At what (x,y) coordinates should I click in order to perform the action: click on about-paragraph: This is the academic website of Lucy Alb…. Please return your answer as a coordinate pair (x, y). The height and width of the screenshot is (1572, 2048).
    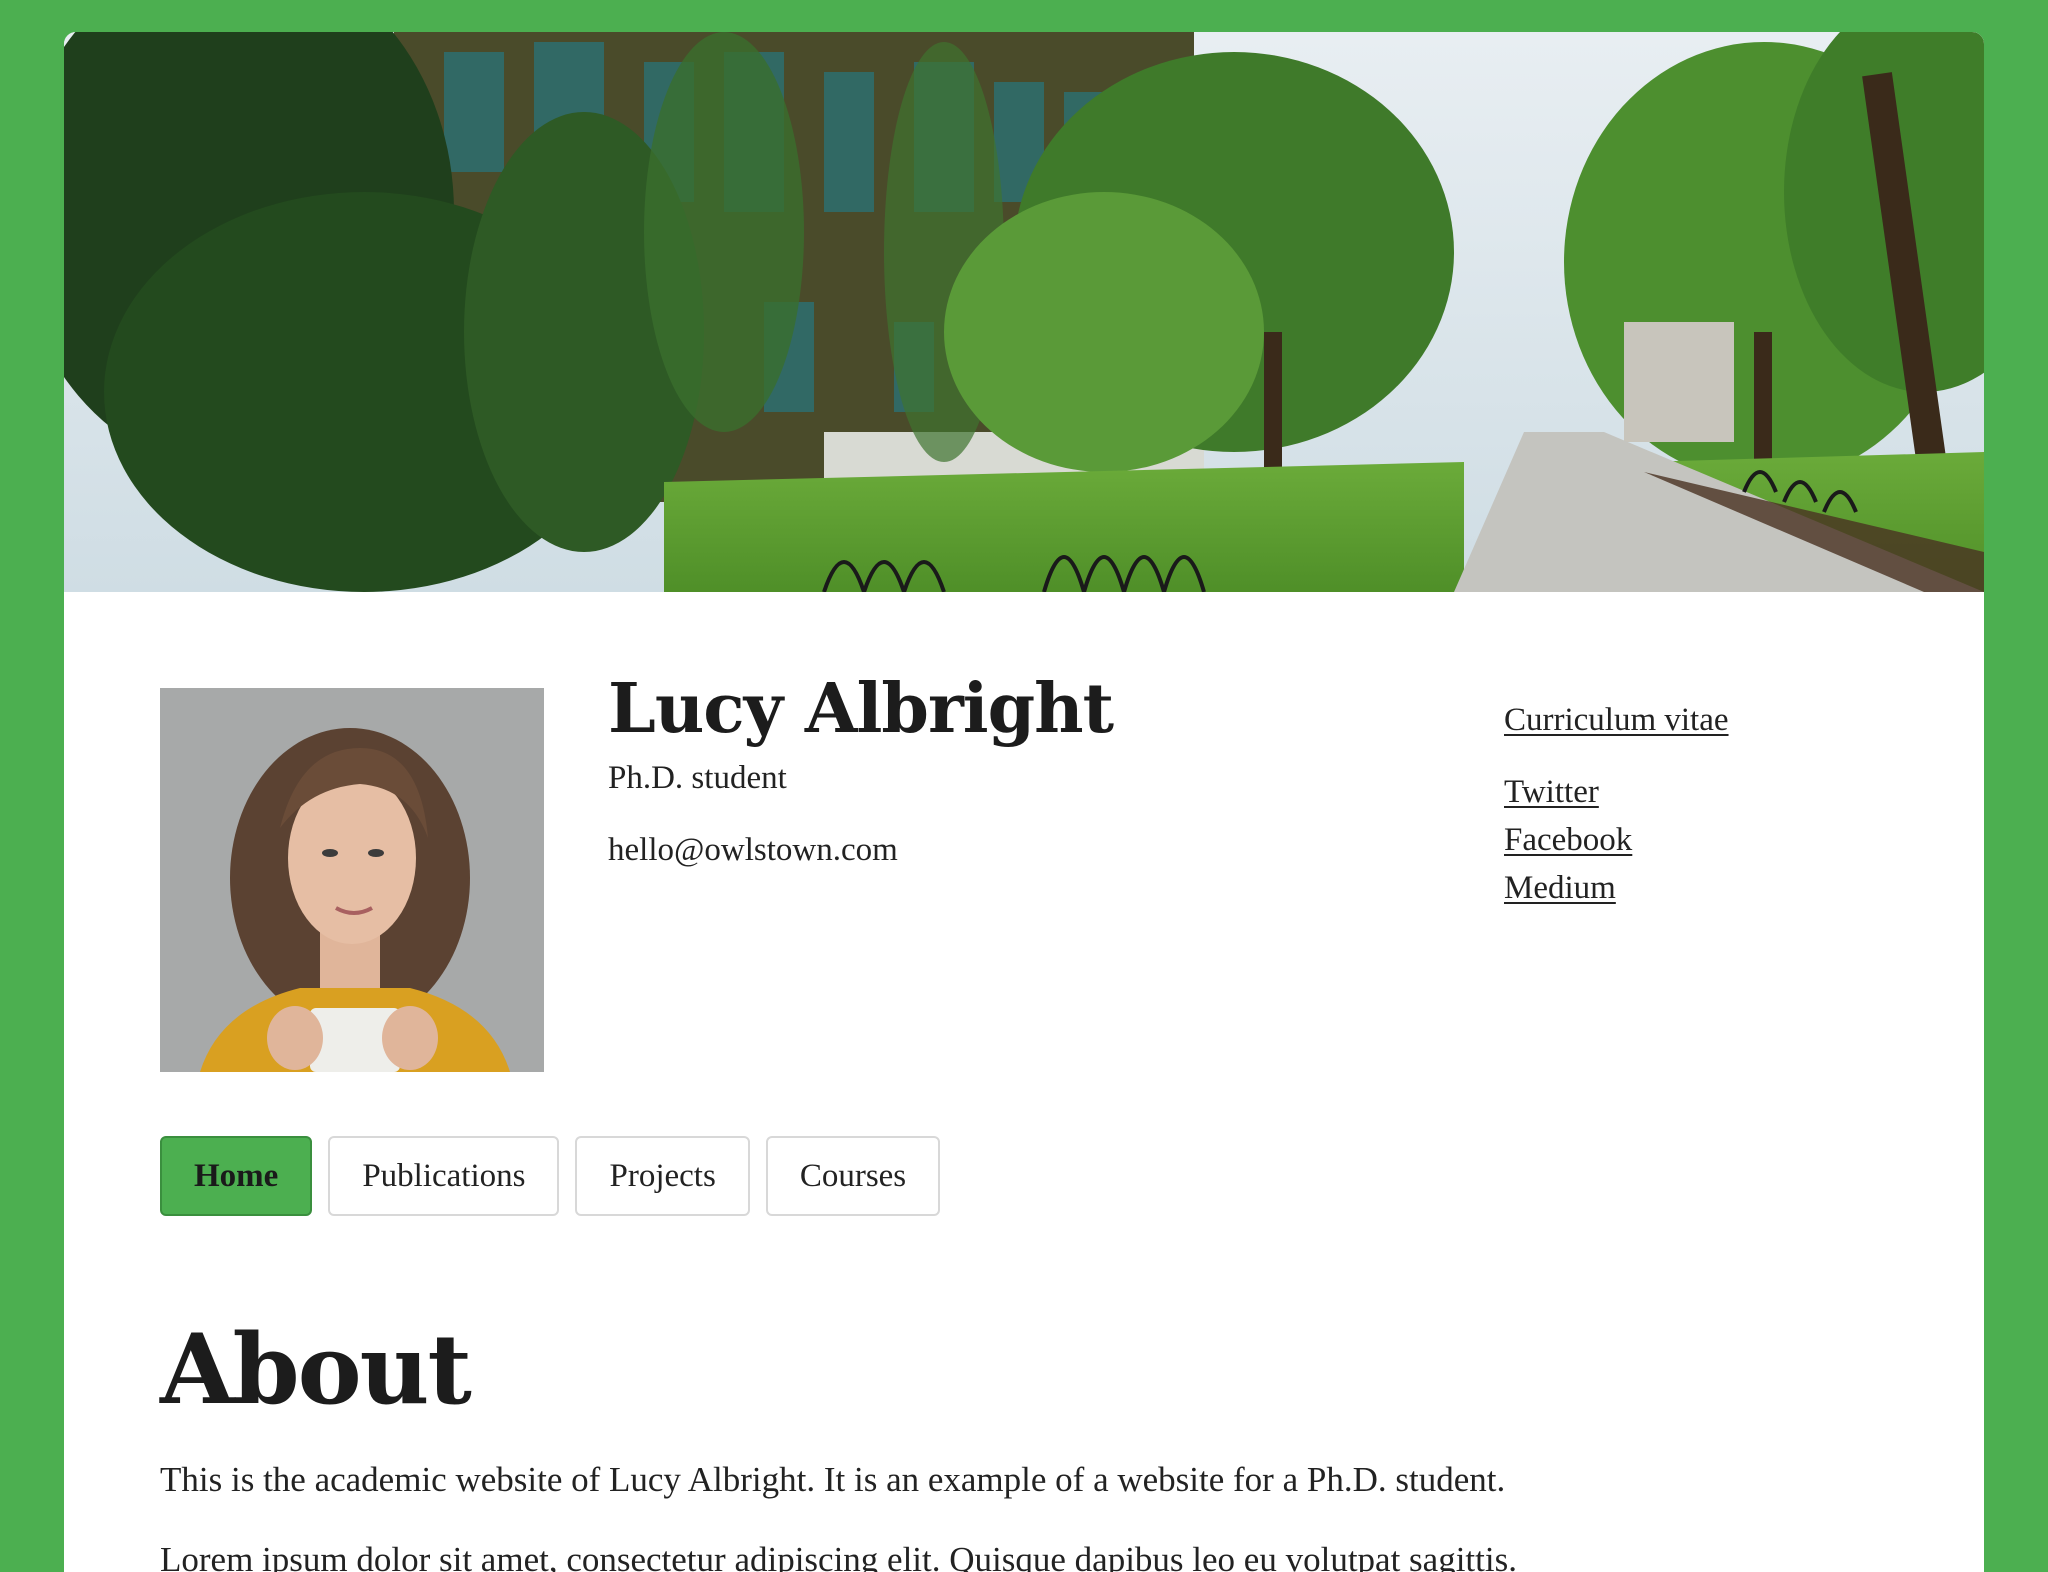
    Looking at the image, I should click on (833, 1479).